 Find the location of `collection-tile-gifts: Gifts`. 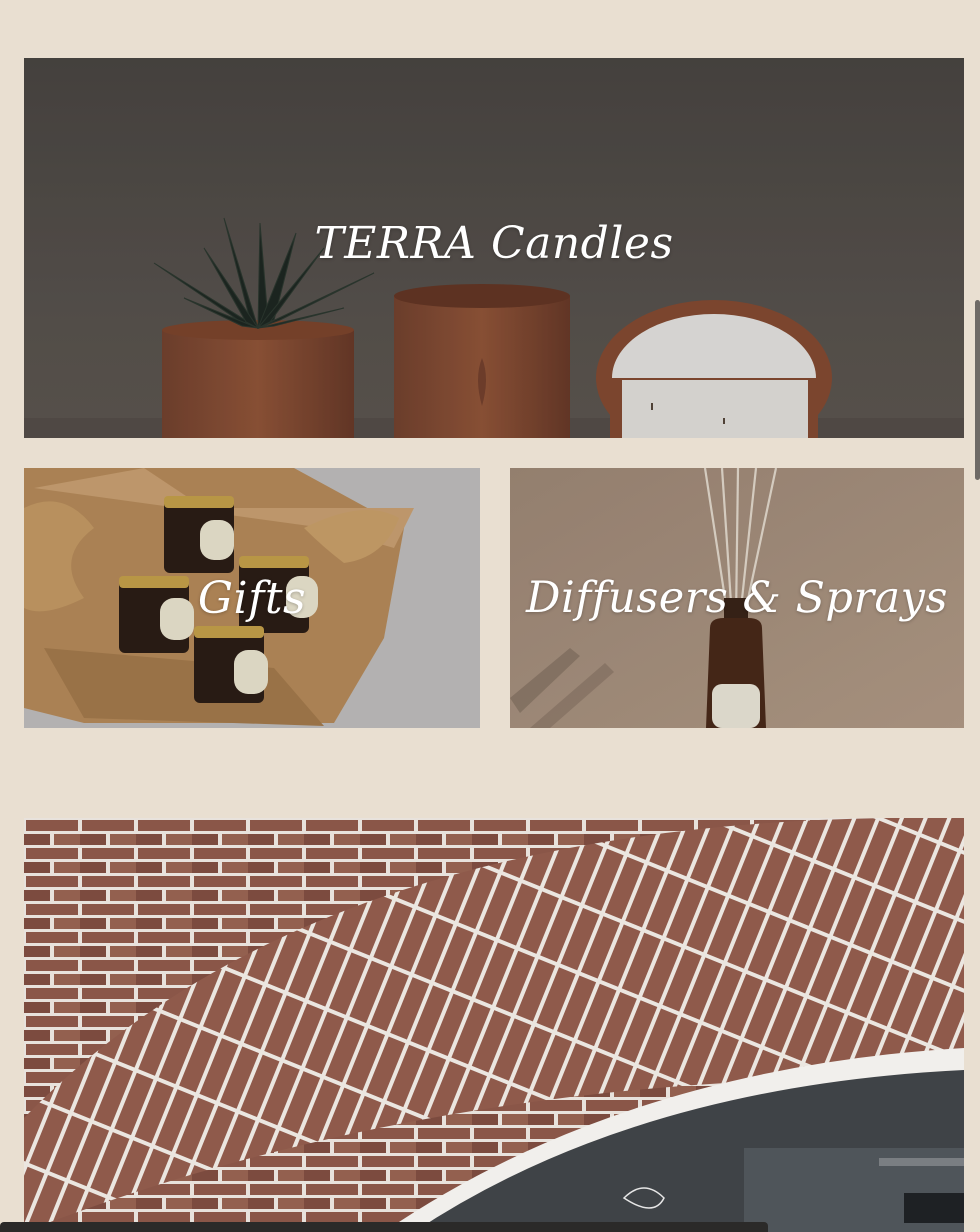

collection-tile-gifts: Gifts is located at coordinates (252, 598).